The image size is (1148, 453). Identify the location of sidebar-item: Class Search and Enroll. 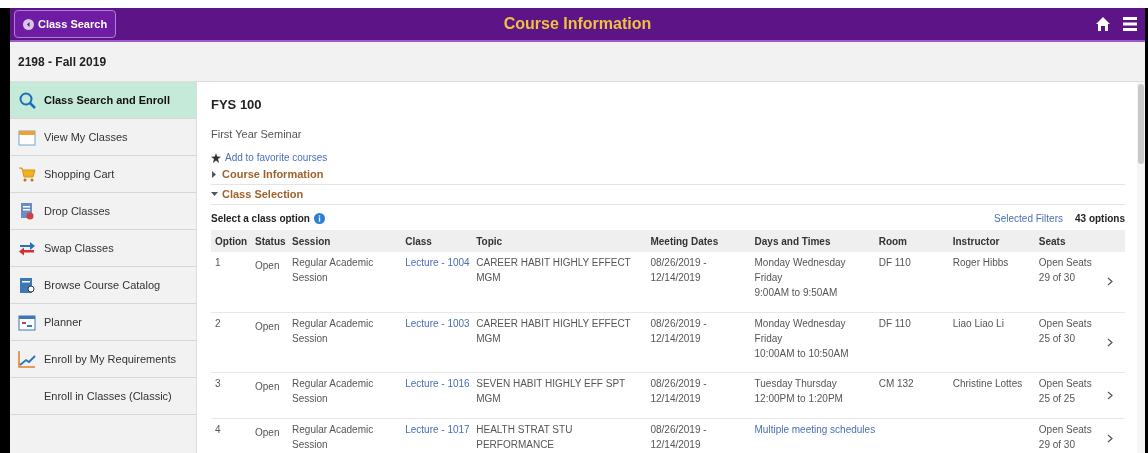
(103, 100).